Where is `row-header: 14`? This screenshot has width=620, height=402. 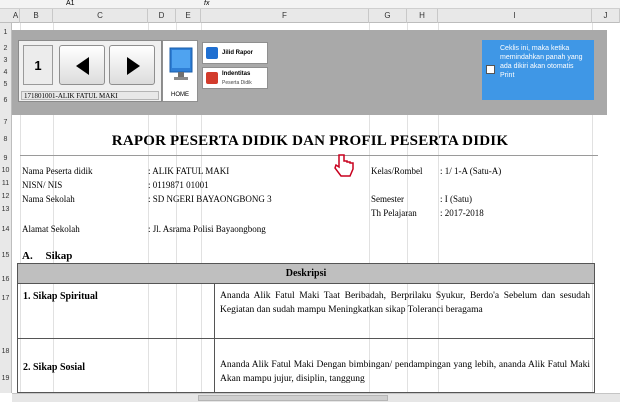 row-header: 14 is located at coordinates (5, 229).